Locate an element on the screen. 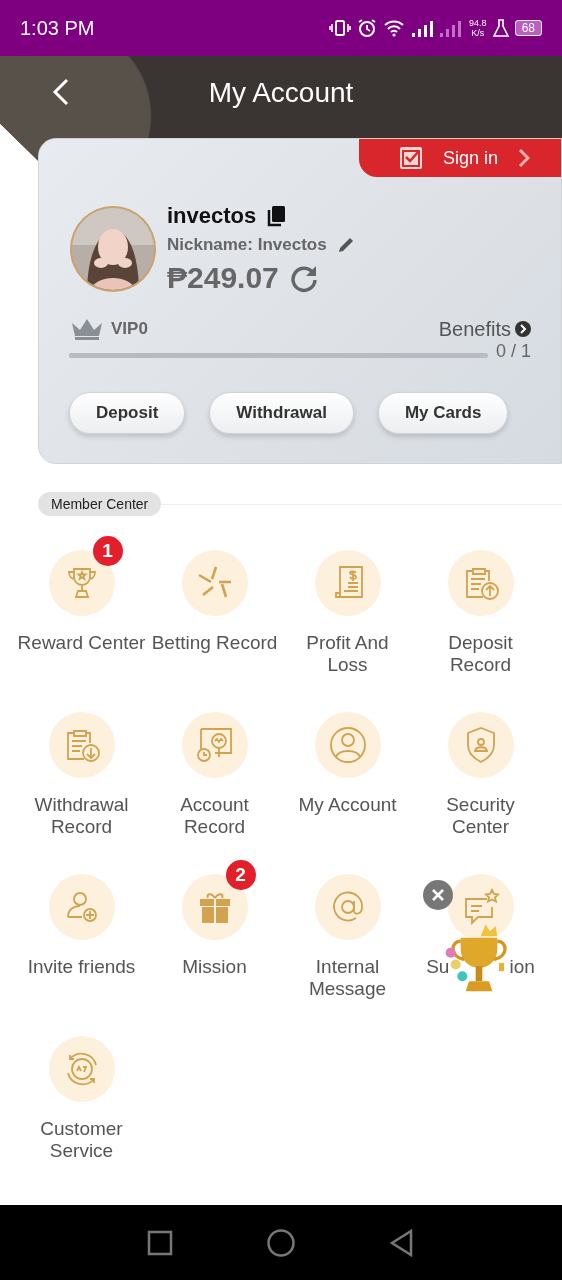 The width and height of the screenshot is (562, 1280). close-button is located at coordinates (438, 895).